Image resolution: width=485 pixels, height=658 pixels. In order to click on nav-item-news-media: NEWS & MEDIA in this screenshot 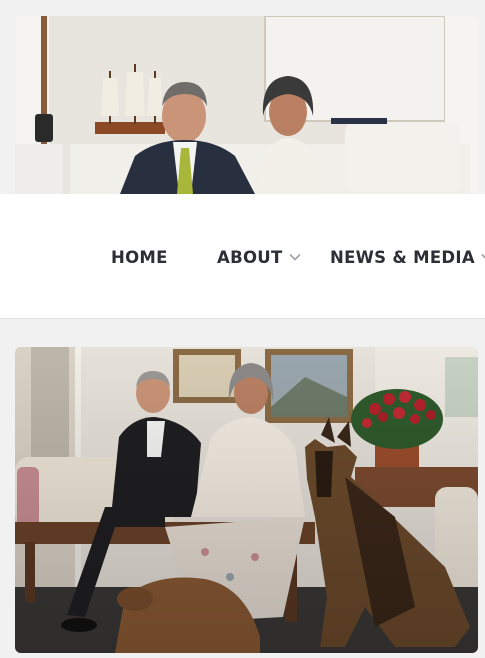, I will do `click(407, 257)`.